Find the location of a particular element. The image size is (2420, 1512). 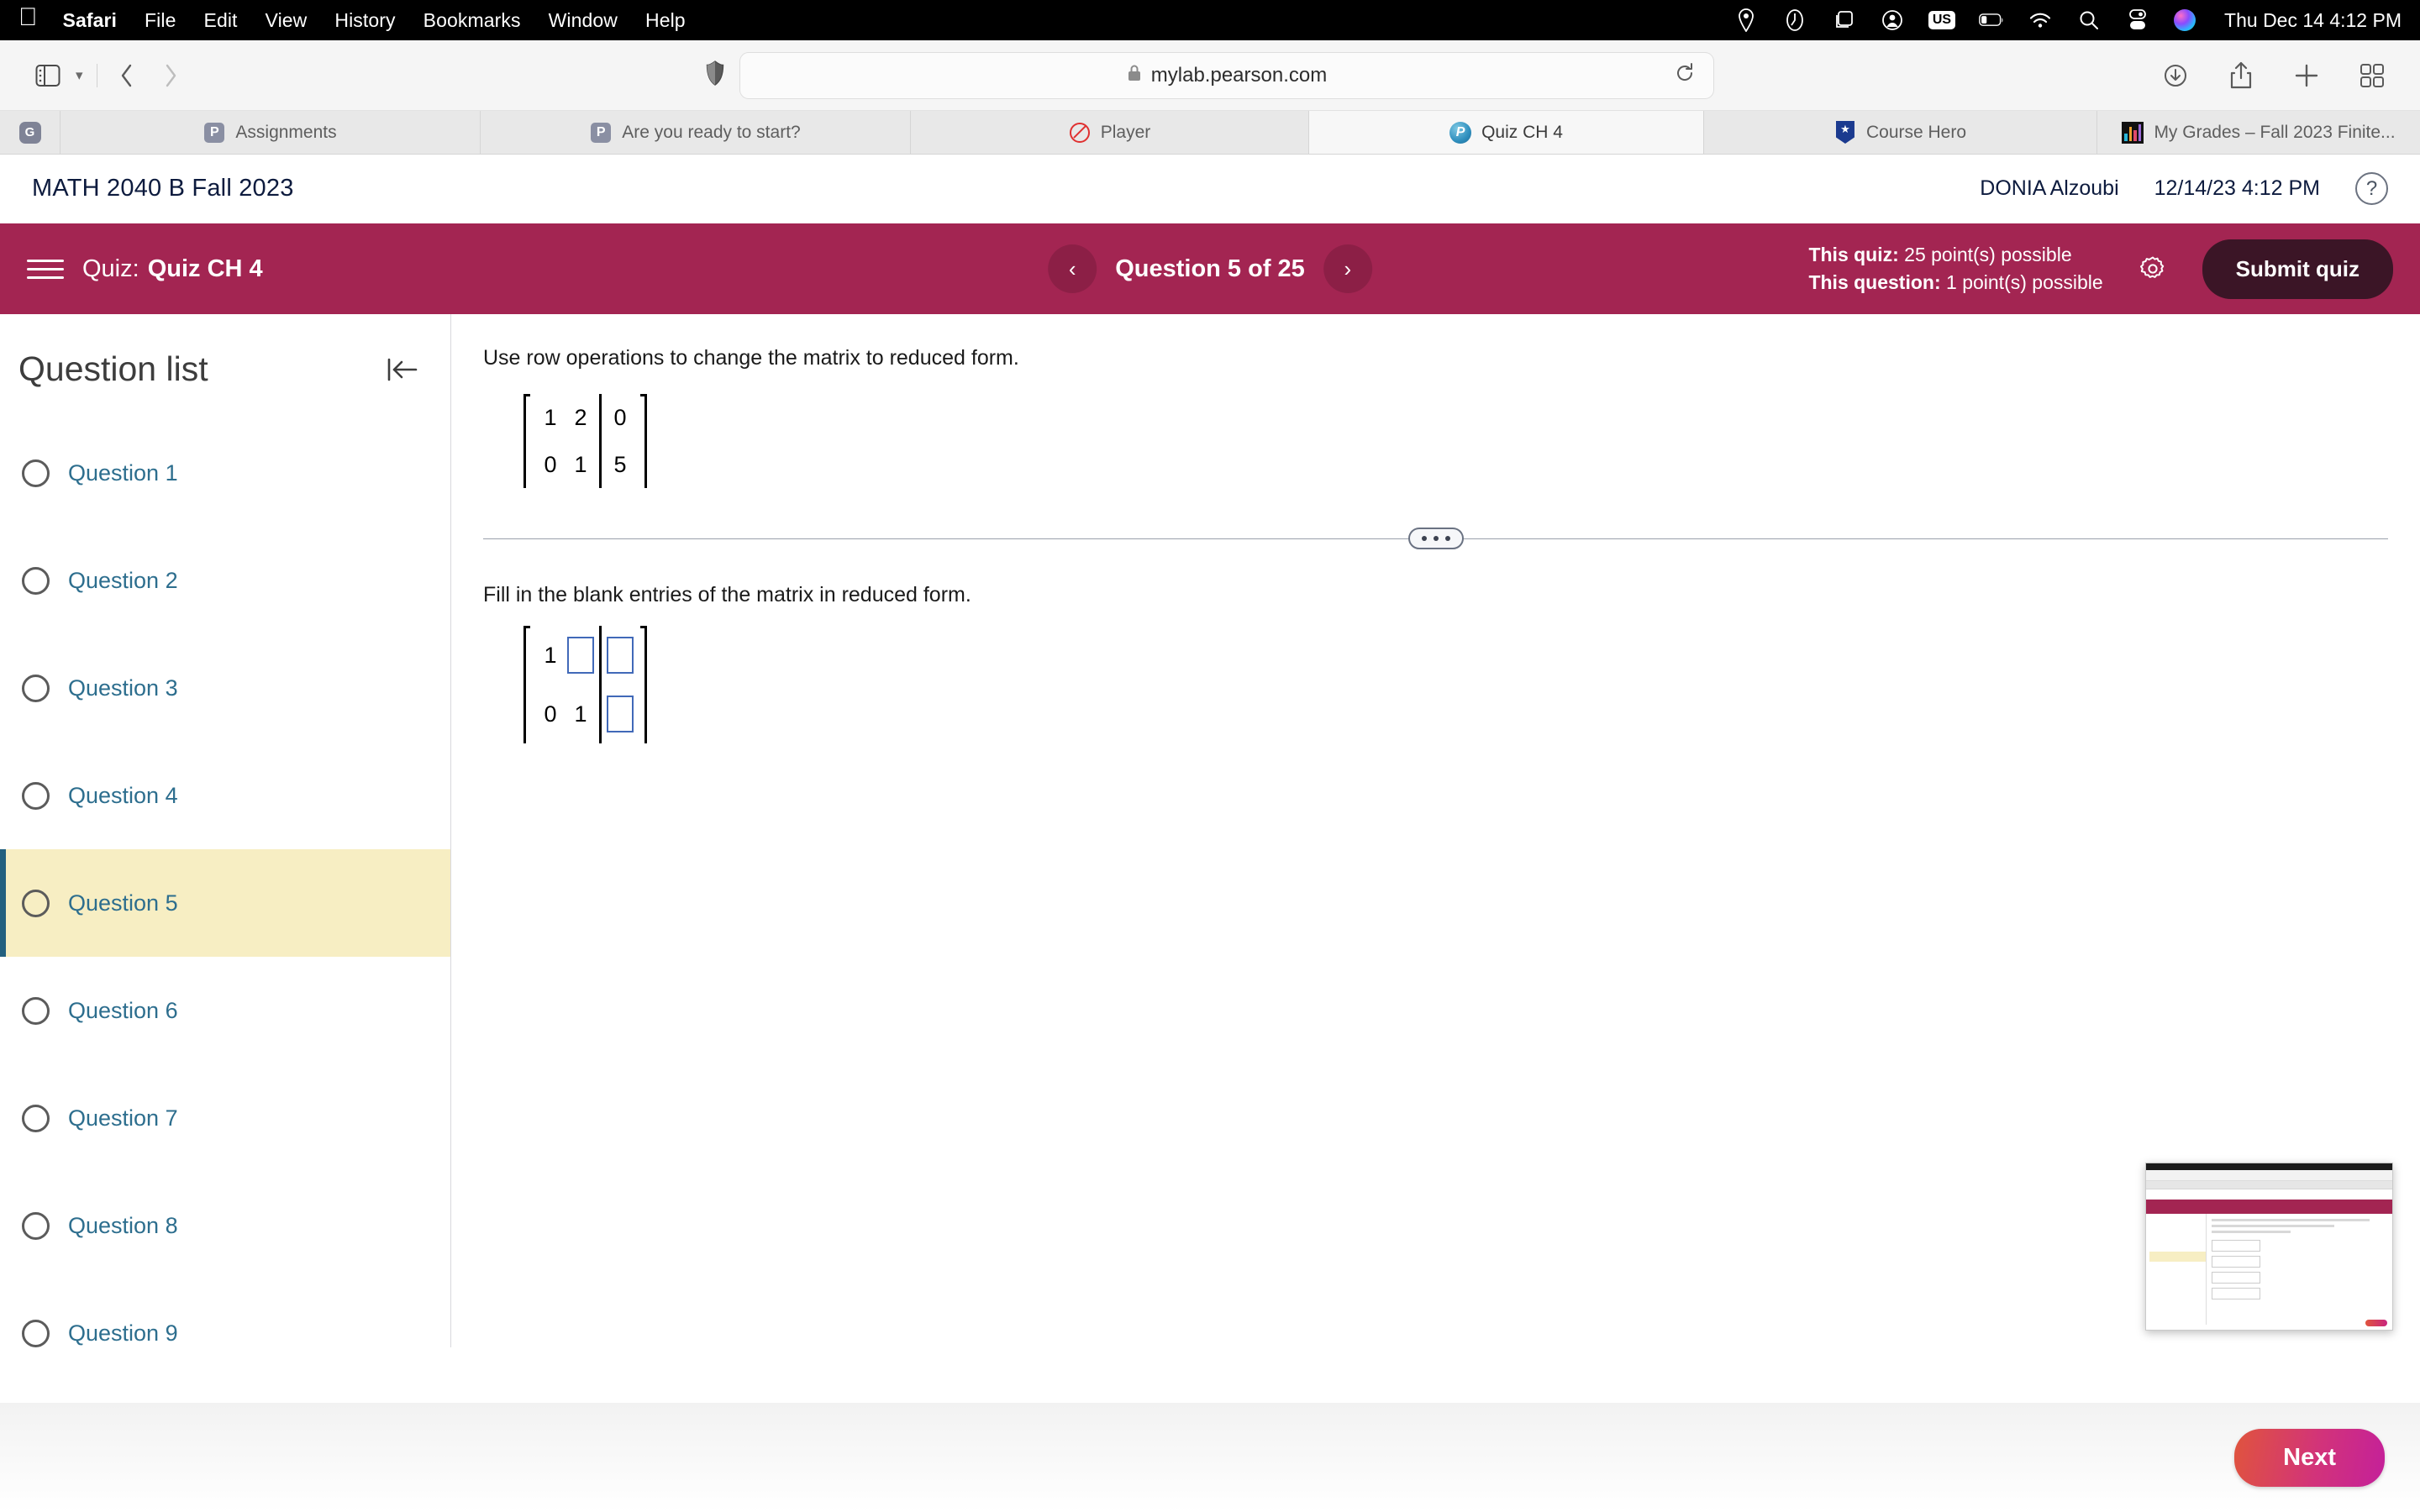

menu-item-help: Help is located at coordinates (665, 20).